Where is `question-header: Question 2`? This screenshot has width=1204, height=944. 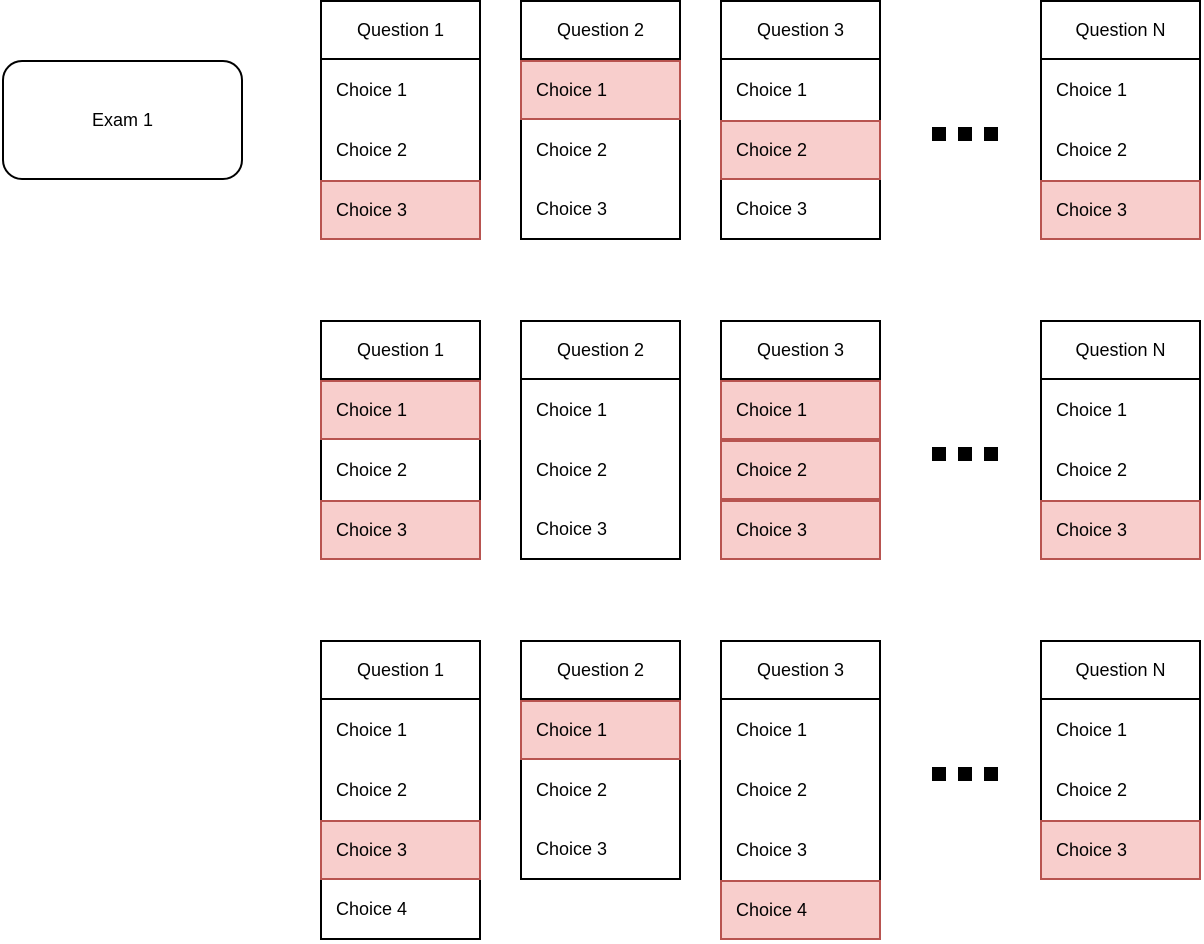 question-header: Question 2 is located at coordinates (600, 350).